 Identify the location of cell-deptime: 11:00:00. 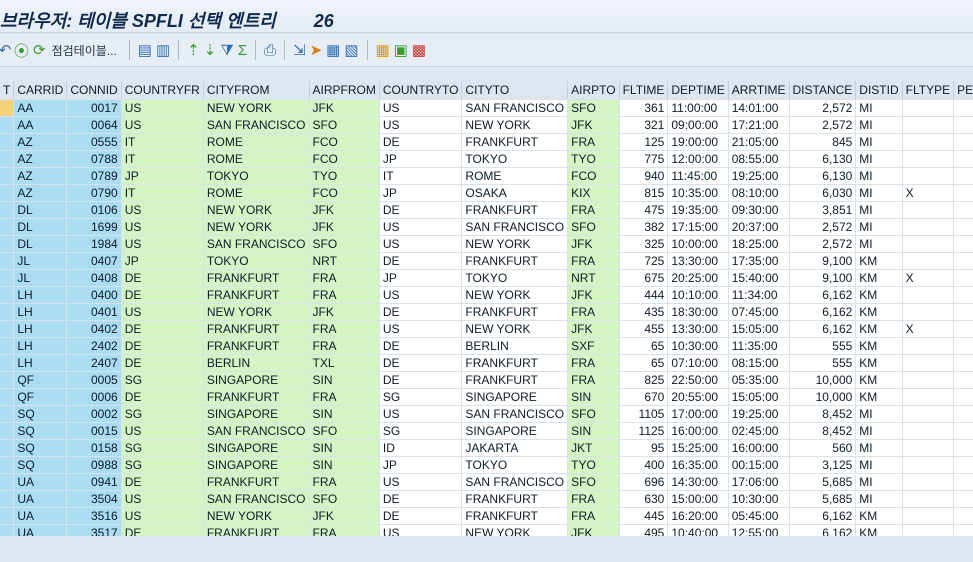
(698, 108).